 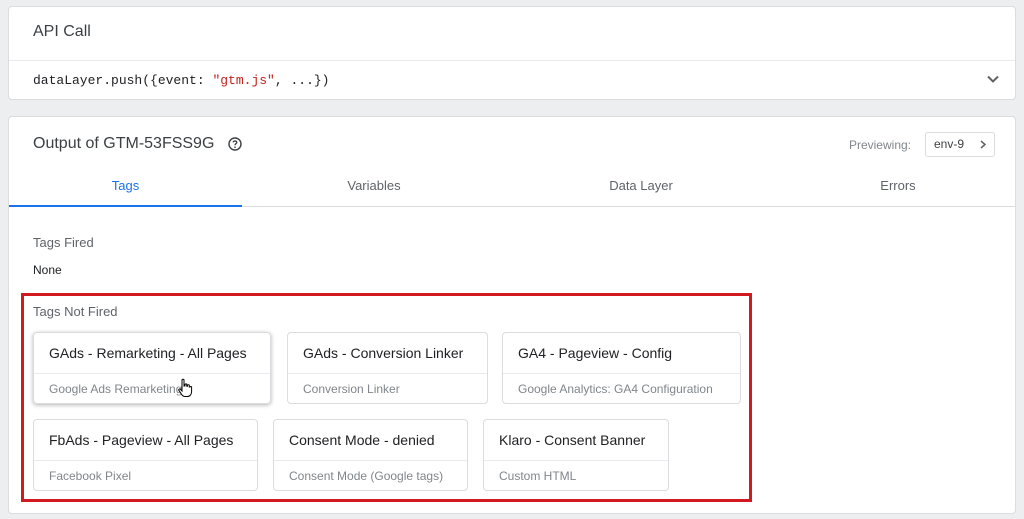 I want to click on tag-name: Consent Mode - denied, so click(x=362, y=440).